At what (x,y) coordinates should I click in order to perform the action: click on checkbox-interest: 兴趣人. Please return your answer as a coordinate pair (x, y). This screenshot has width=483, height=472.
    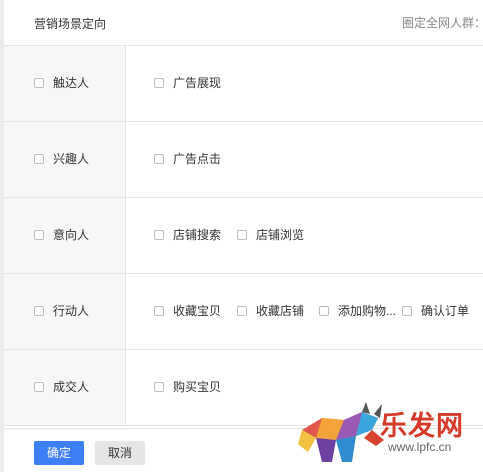
    Looking at the image, I should click on (61, 159).